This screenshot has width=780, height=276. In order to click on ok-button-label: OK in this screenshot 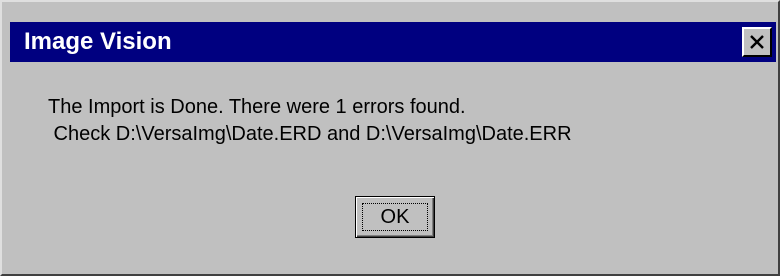, I will do `click(395, 216)`.